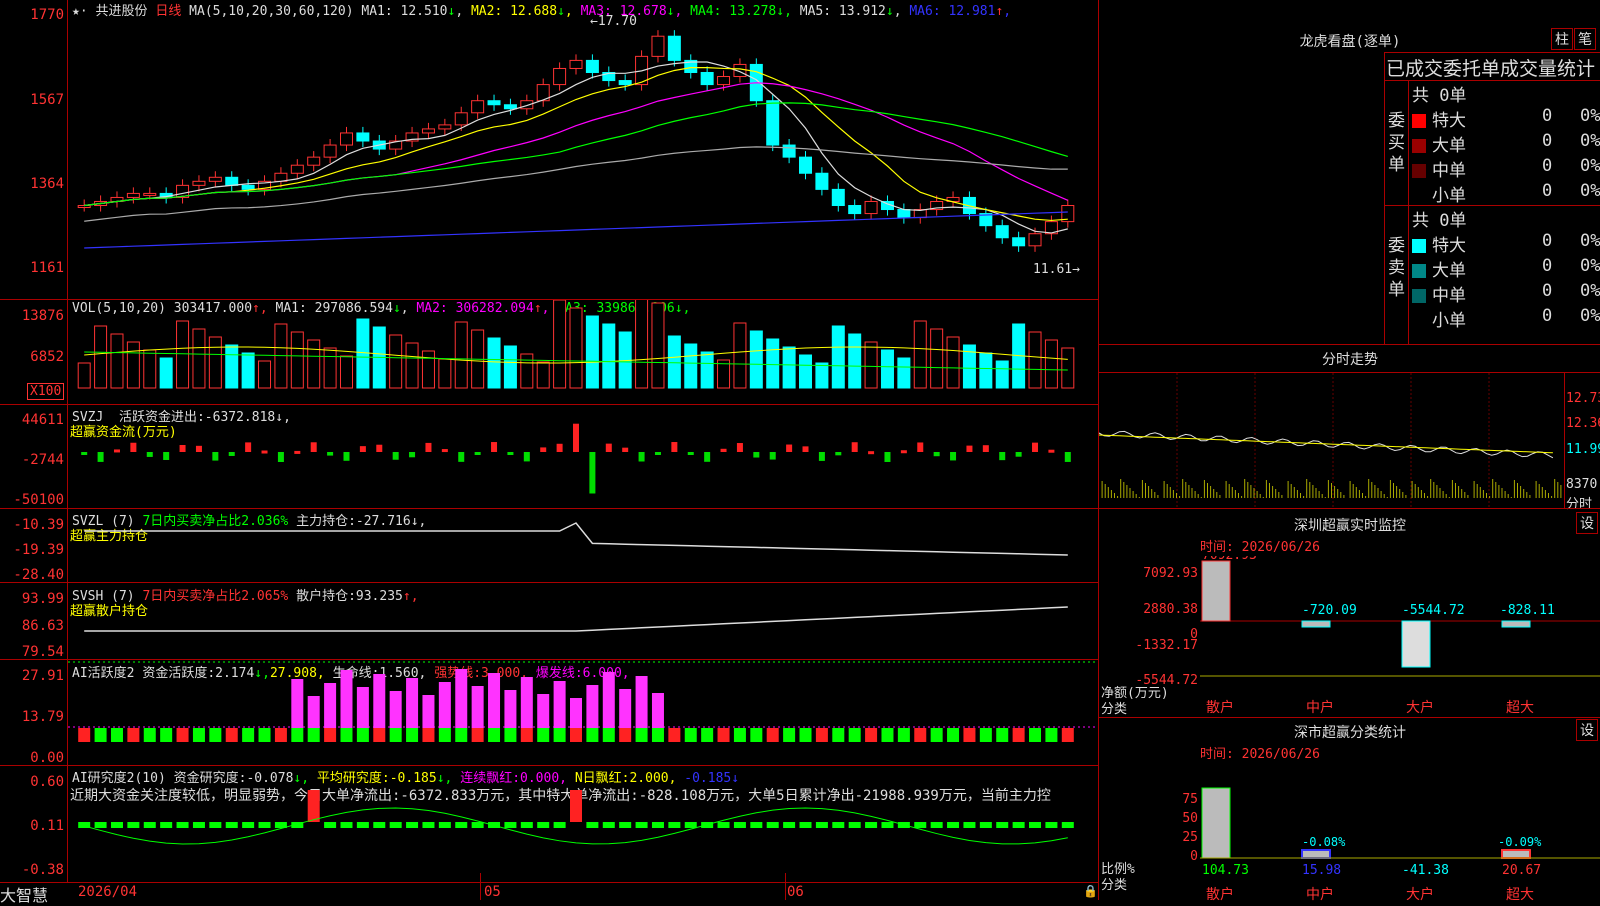  I want to click on volume-chart, so click(583, 352).